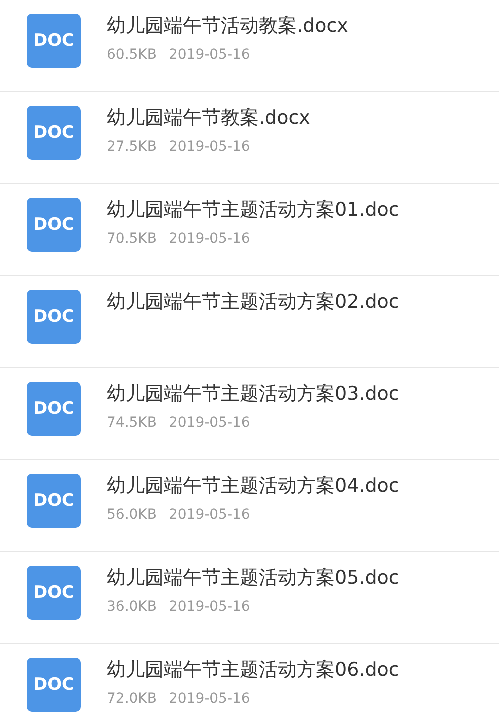  Describe the element at coordinates (132, 55) in the screenshot. I see `file-size: 60.5KB` at that location.